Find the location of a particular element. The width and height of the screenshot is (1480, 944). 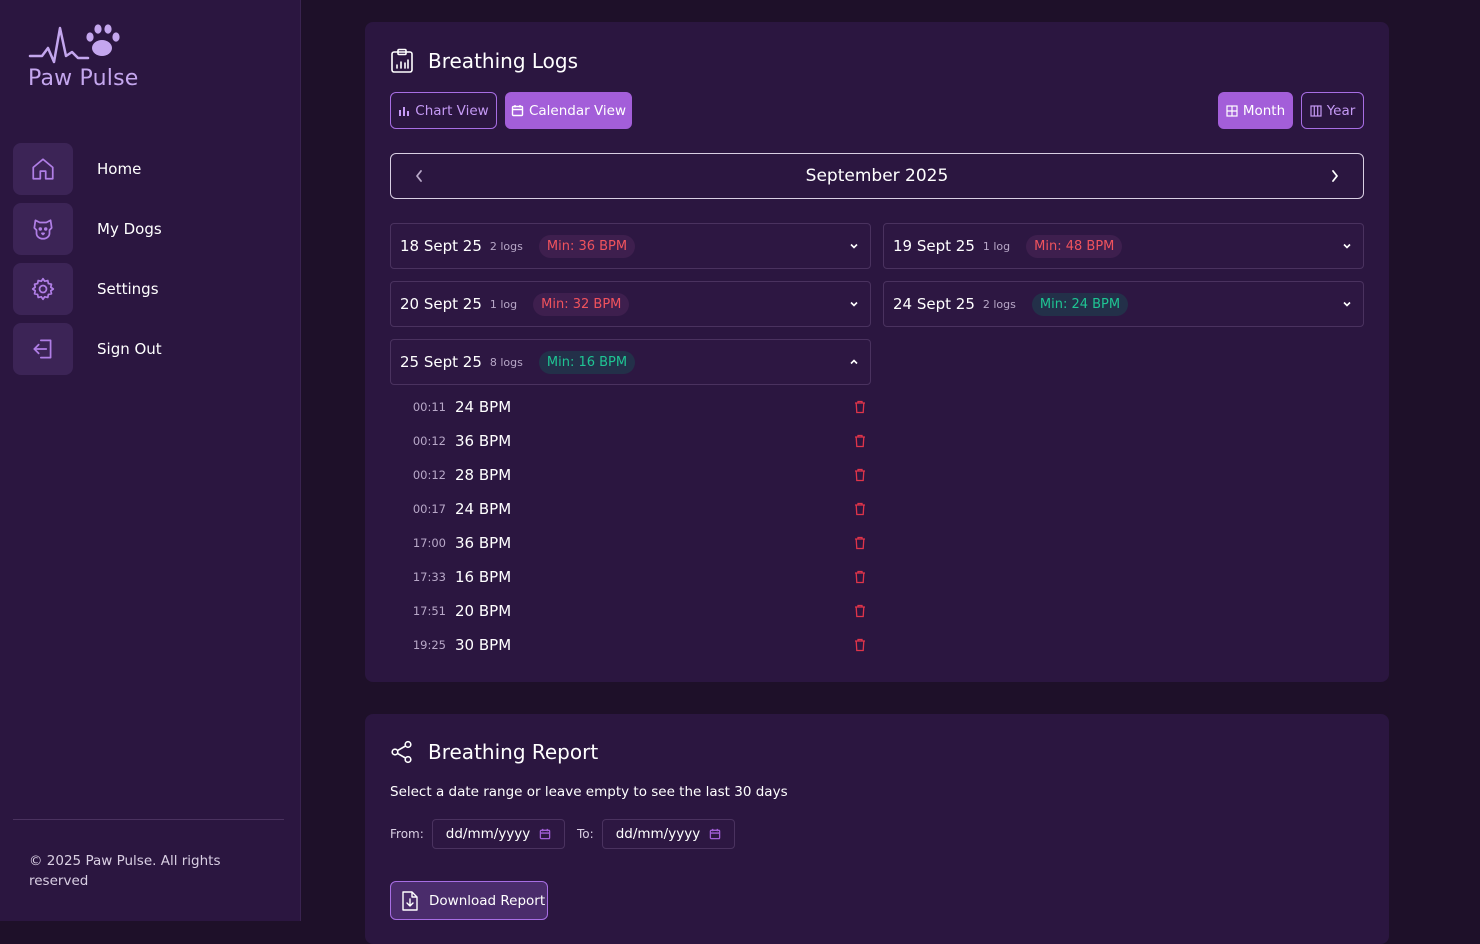

chart-view-button: Chart View is located at coordinates (443, 110).